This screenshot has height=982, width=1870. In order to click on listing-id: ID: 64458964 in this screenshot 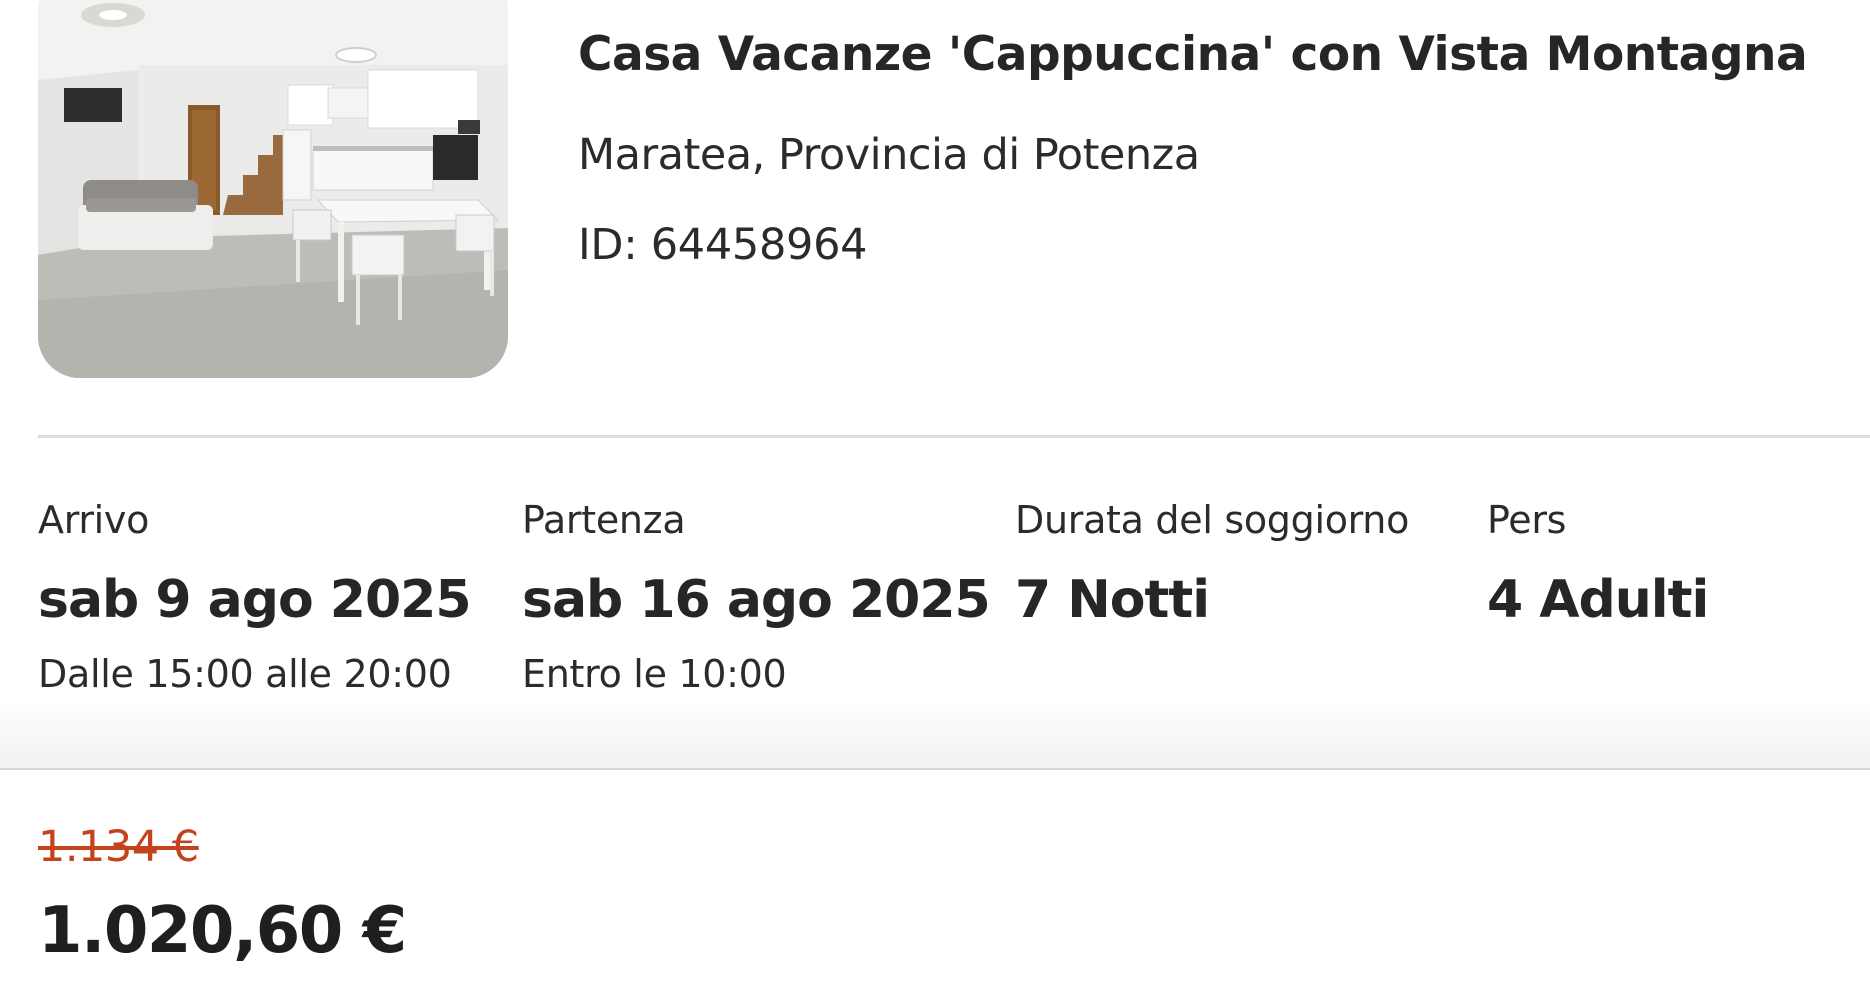, I will do `click(723, 245)`.